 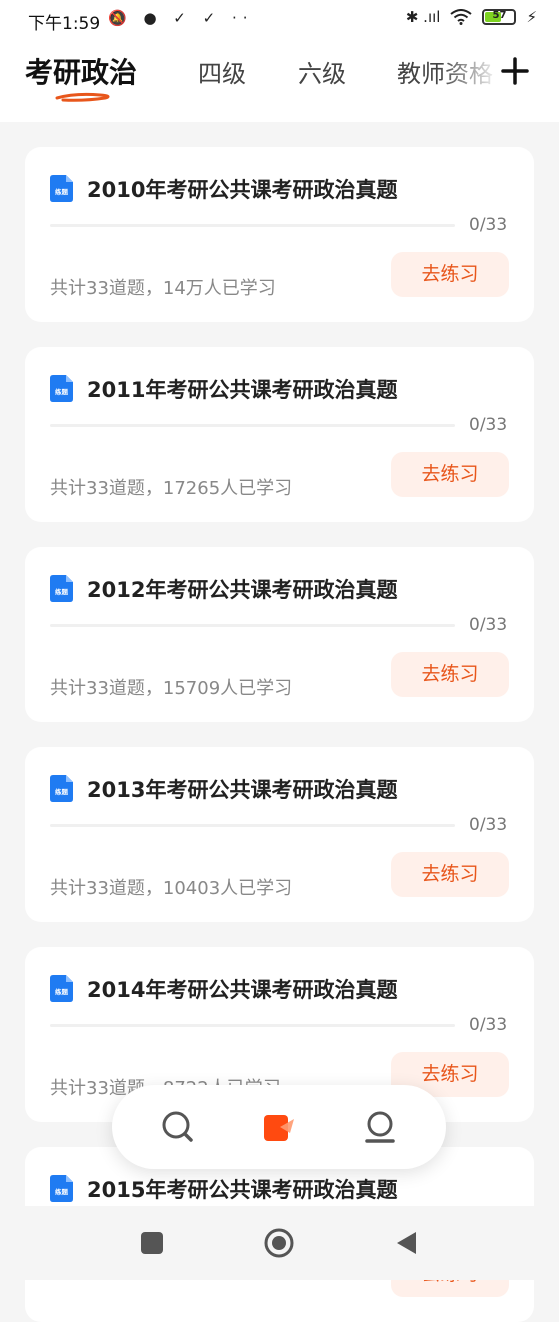 I want to click on exam-meta: 共计33道题，15709人已学习, so click(x=171, y=688).